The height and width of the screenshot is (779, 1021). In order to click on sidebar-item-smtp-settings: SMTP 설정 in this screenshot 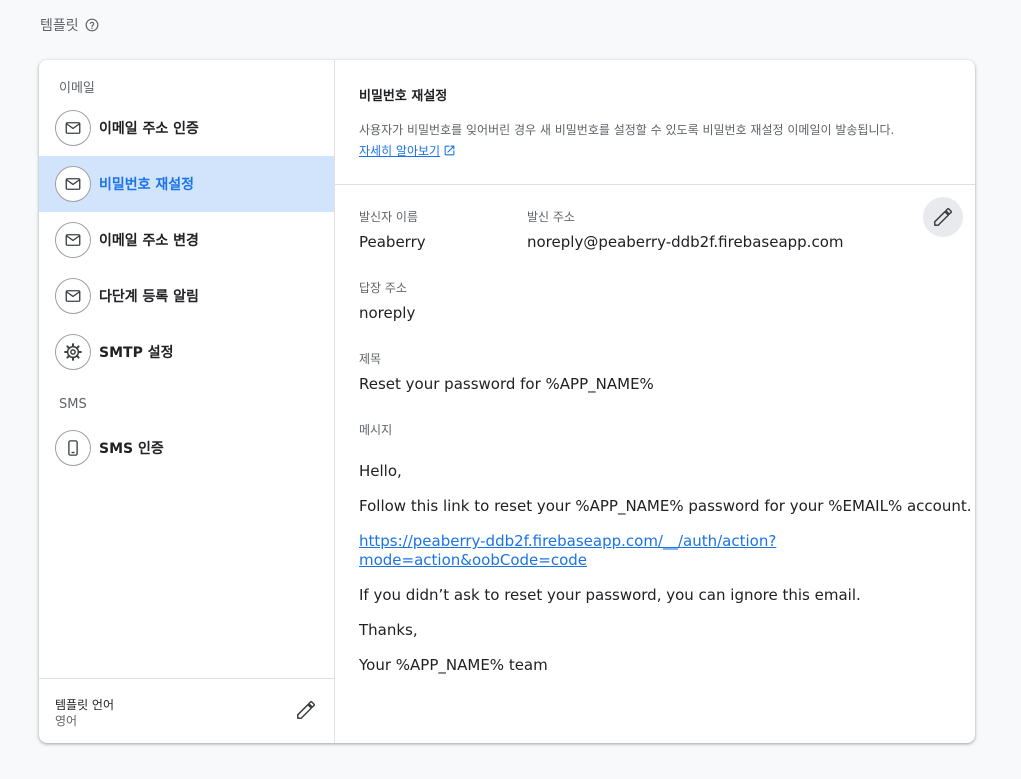, I will do `click(186, 352)`.